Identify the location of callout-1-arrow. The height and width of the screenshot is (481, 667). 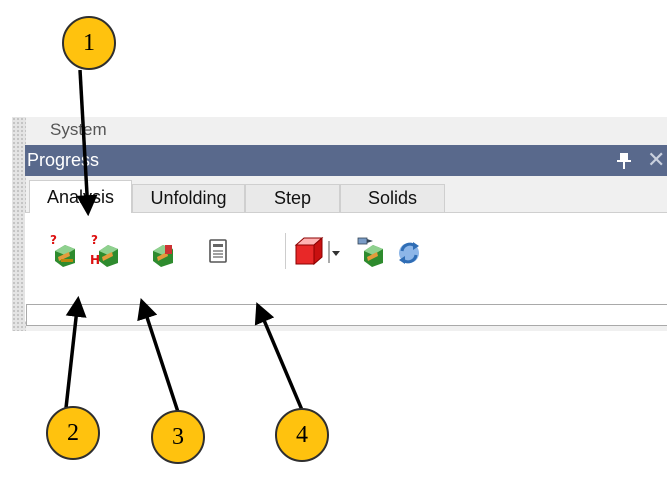
(87, 143).